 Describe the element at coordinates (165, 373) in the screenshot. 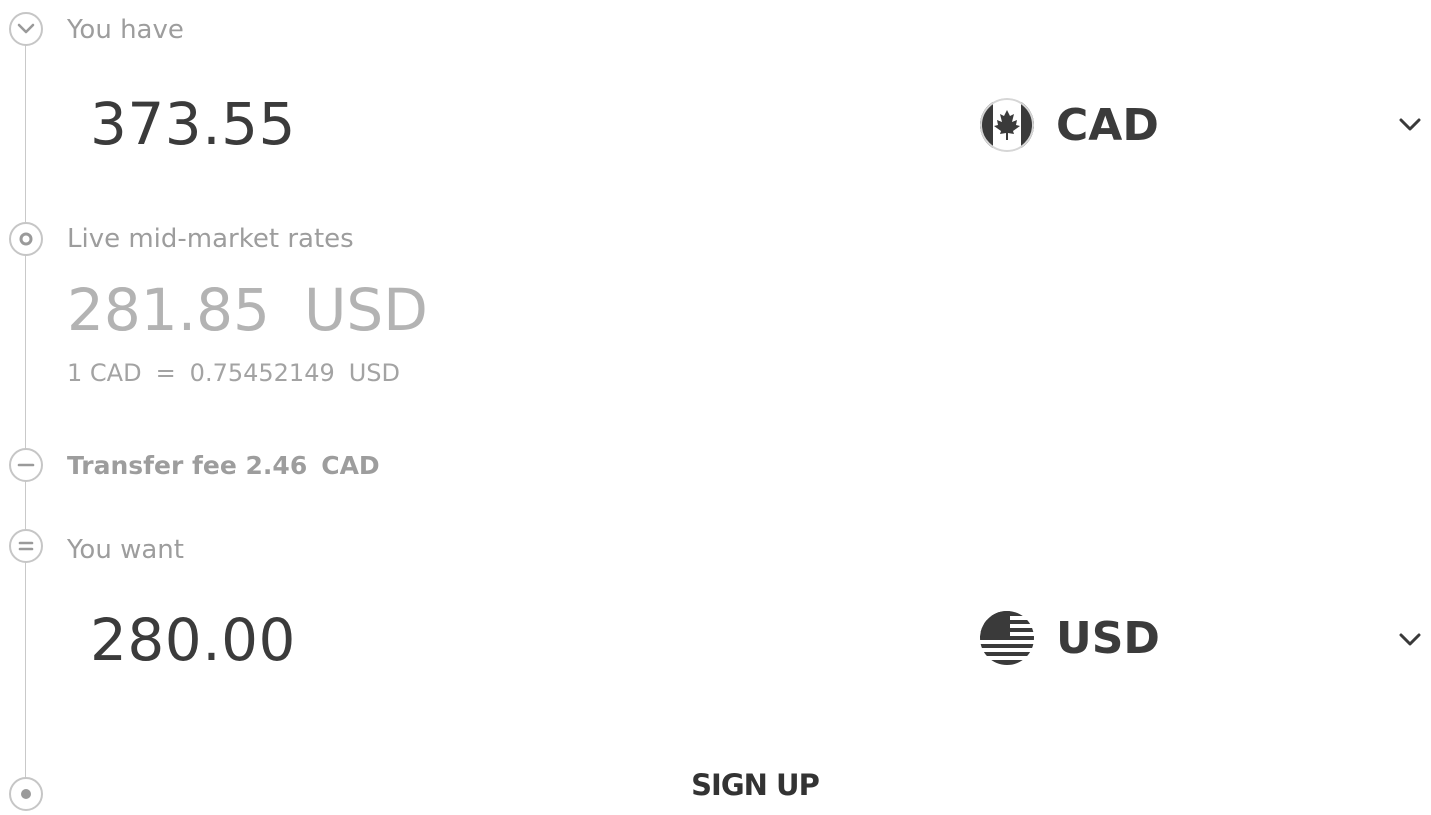

I see `rate-equals: =` at that location.